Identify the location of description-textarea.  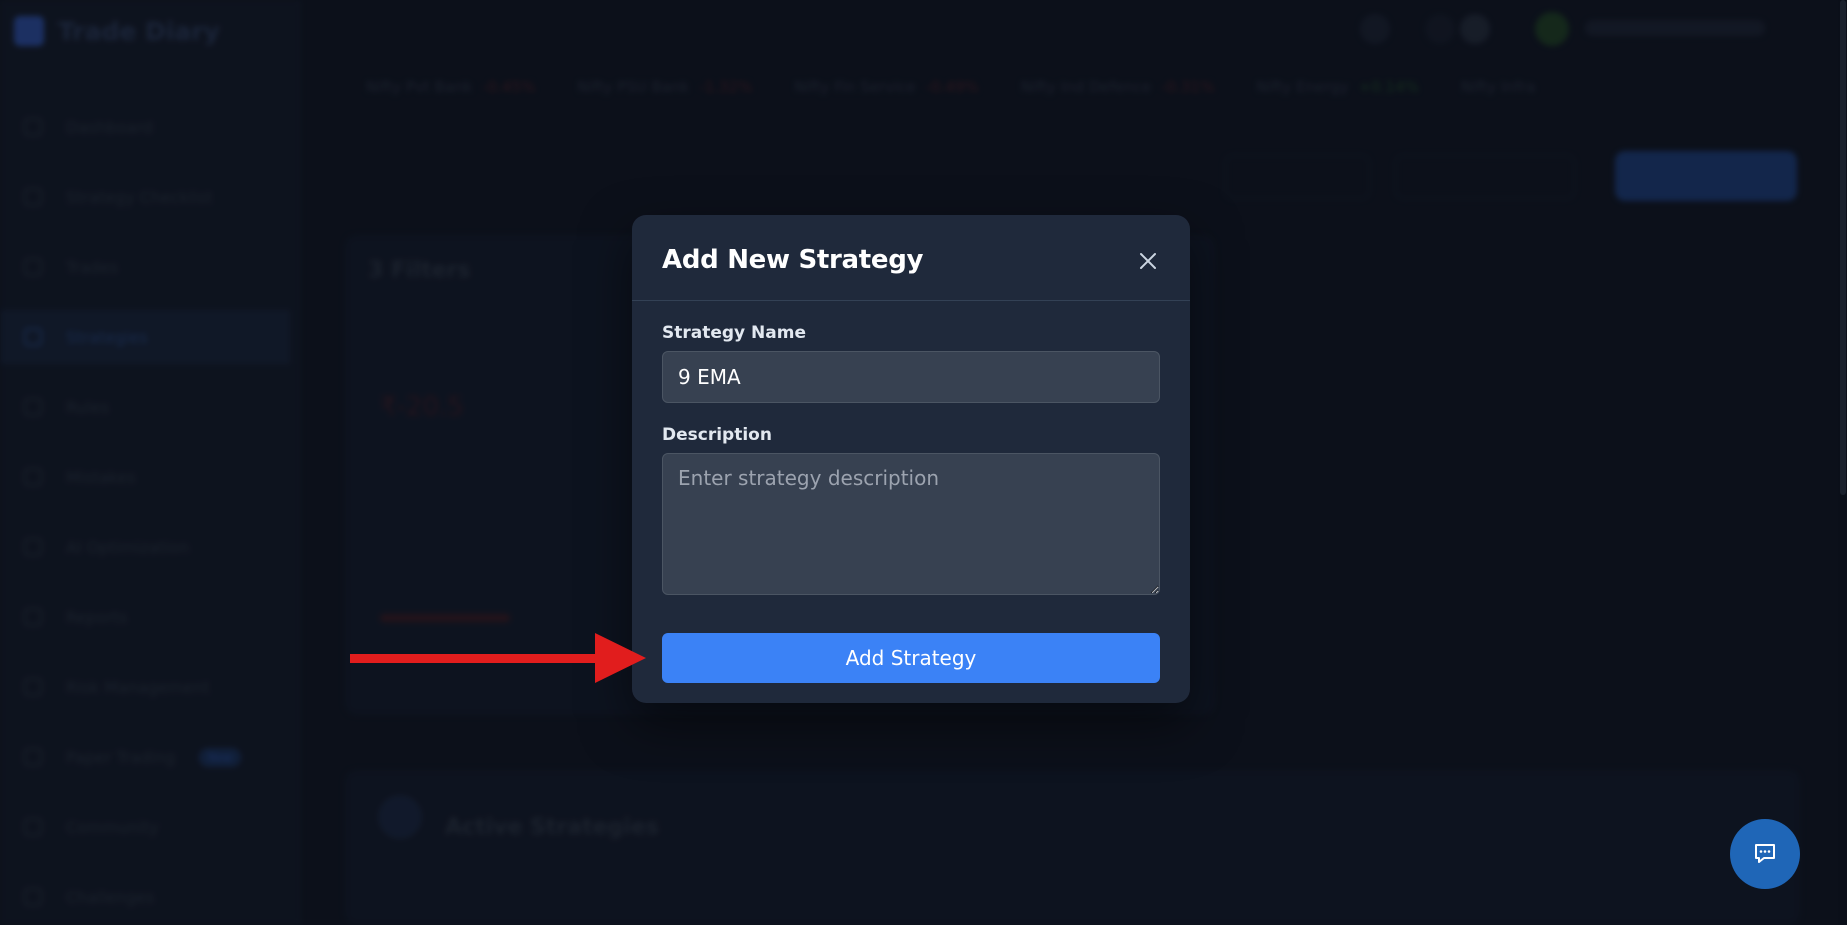
(911, 524).